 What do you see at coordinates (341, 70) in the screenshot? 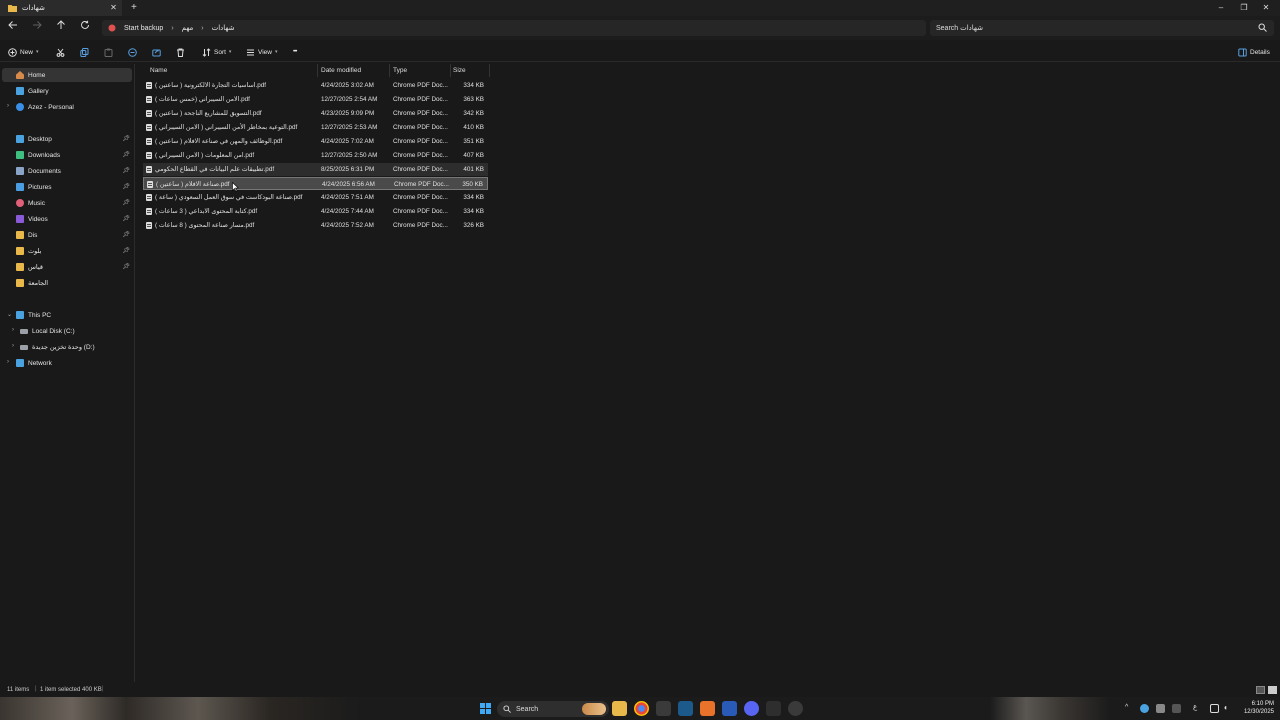
I see `column-date-modified: Date modified` at bounding box center [341, 70].